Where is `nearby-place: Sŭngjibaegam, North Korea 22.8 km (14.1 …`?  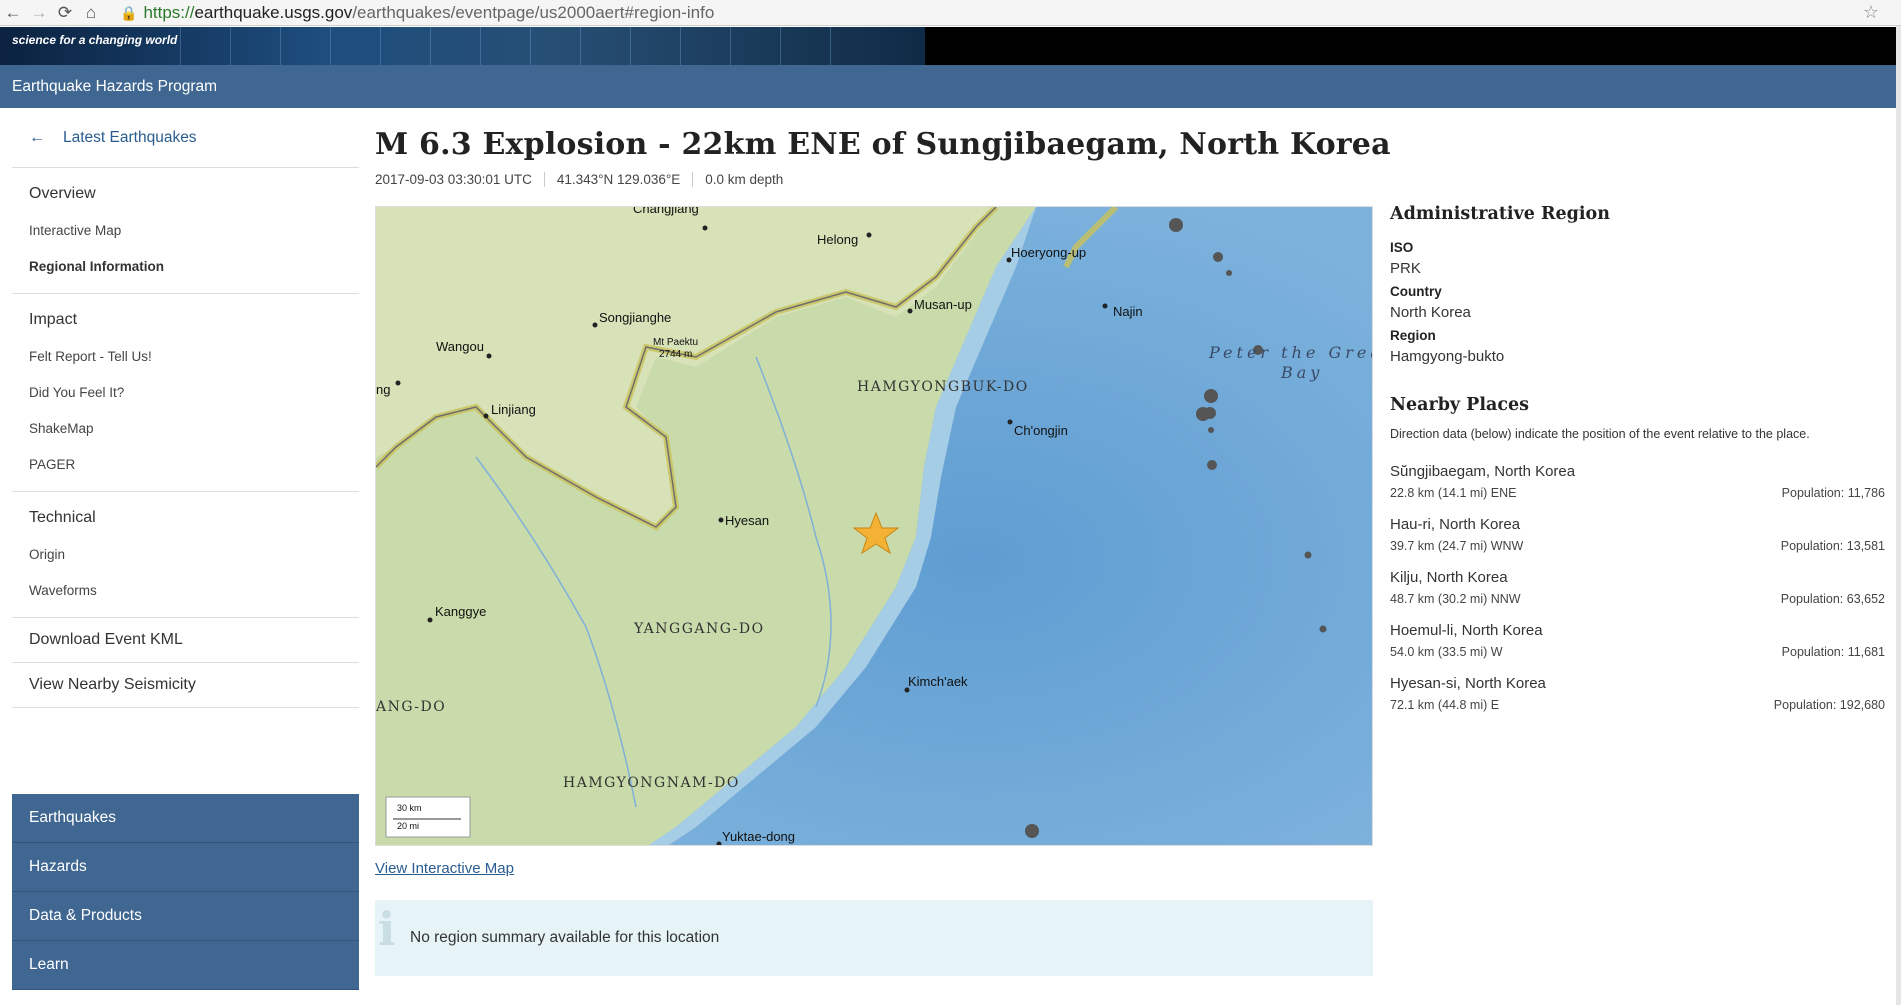 nearby-place: Sŭngjibaegam, North Korea 22.8 km (14.1 … is located at coordinates (1637, 481).